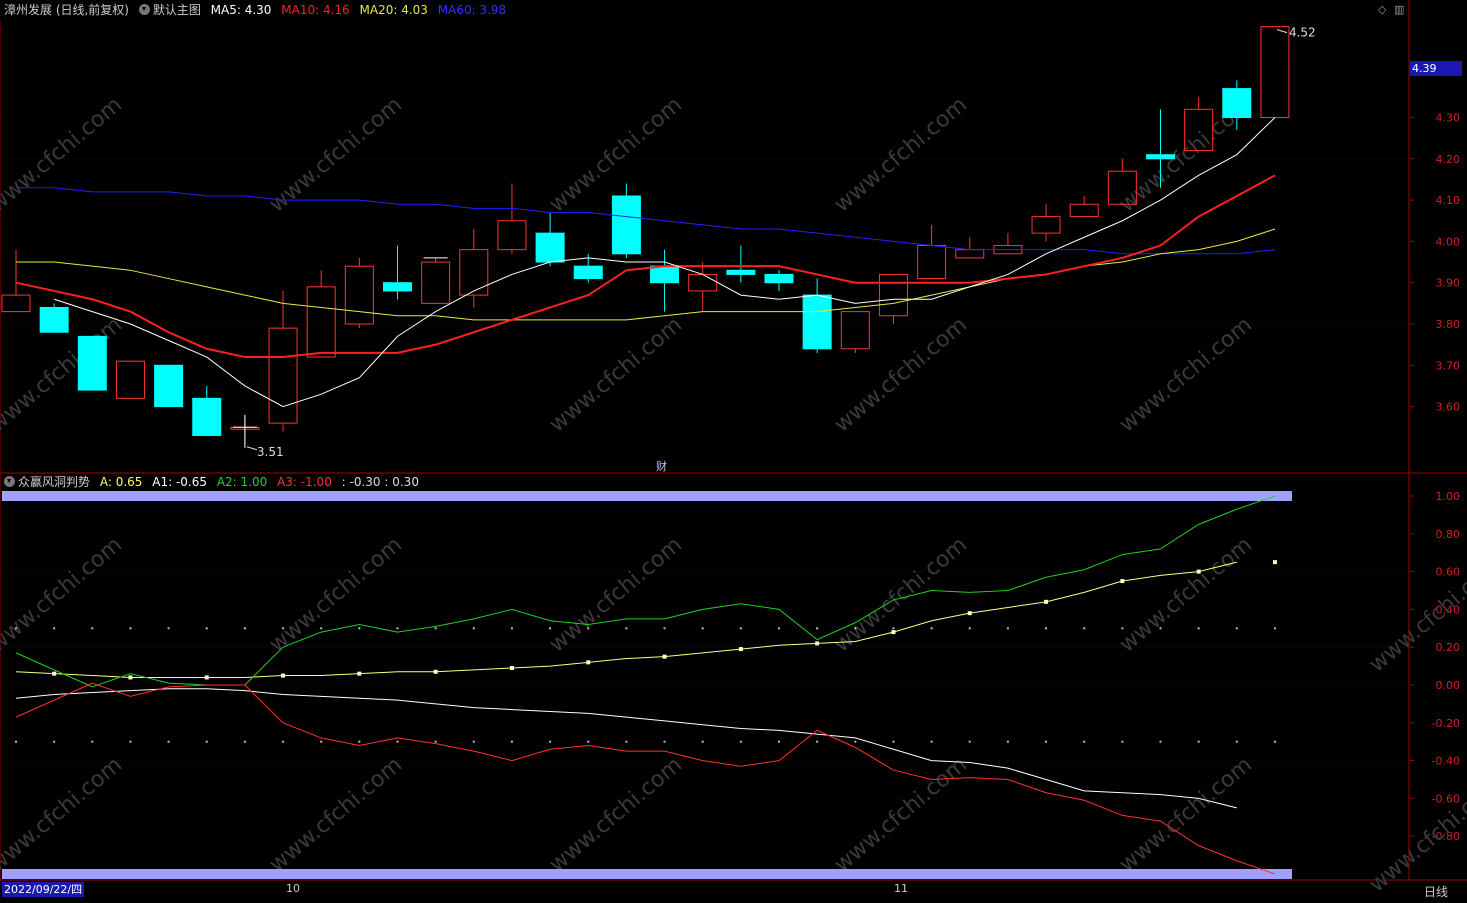 Image resolution: width=1467 pixels, height=903 pixels. Describe the element at coordinates (661, 466) in the screenshot. I see `financial-report-marker: 财` at that location.